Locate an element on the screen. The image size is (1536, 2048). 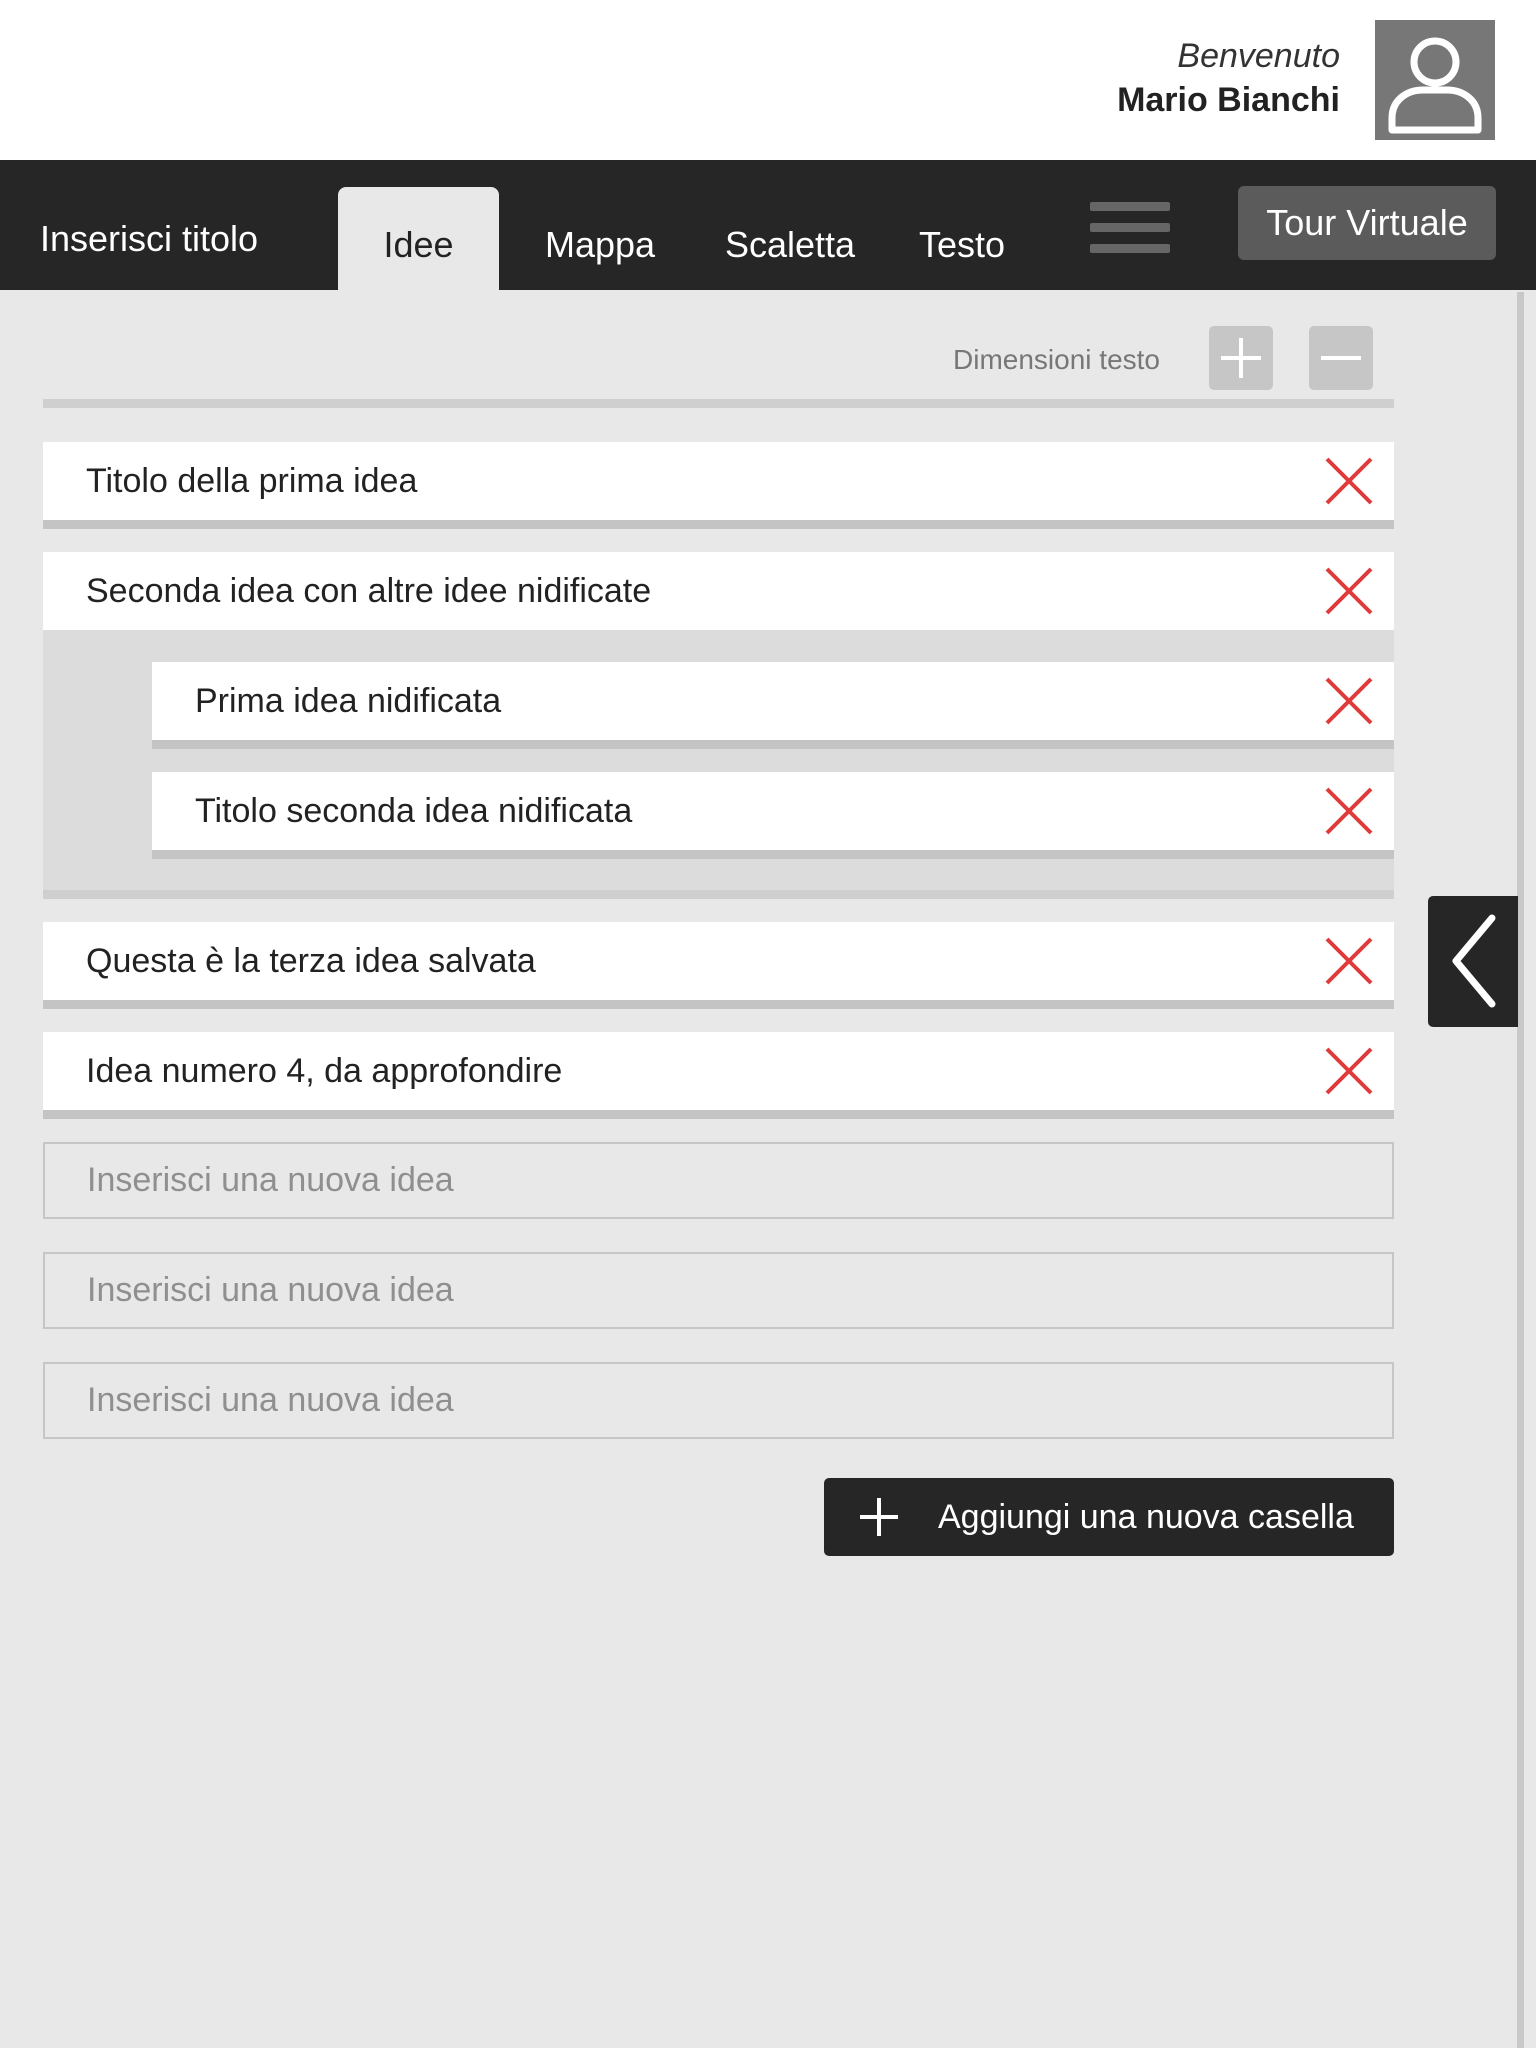
user-icon is located at coordinates (1435, 80).